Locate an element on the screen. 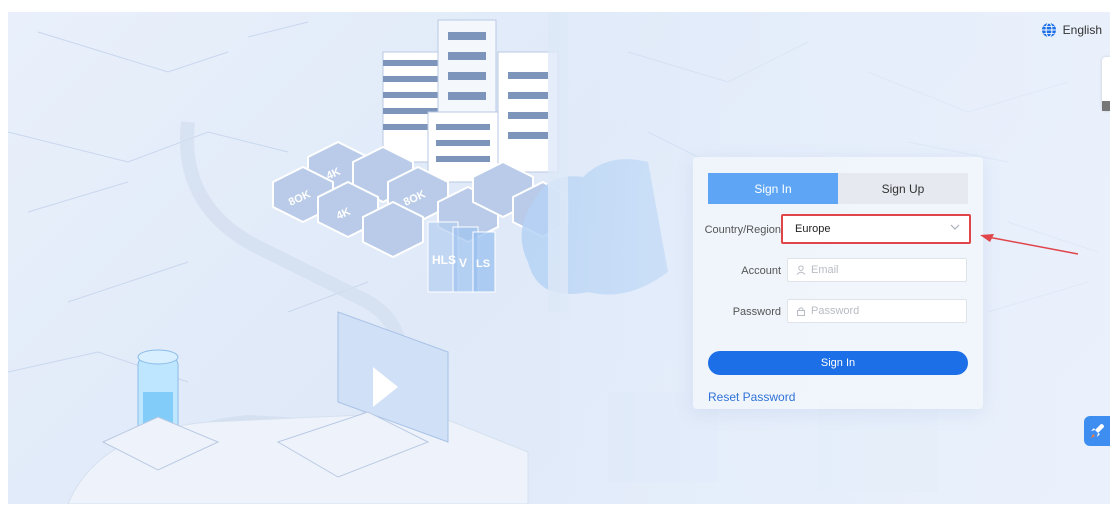  email-input is located at coordinates (882, 270).